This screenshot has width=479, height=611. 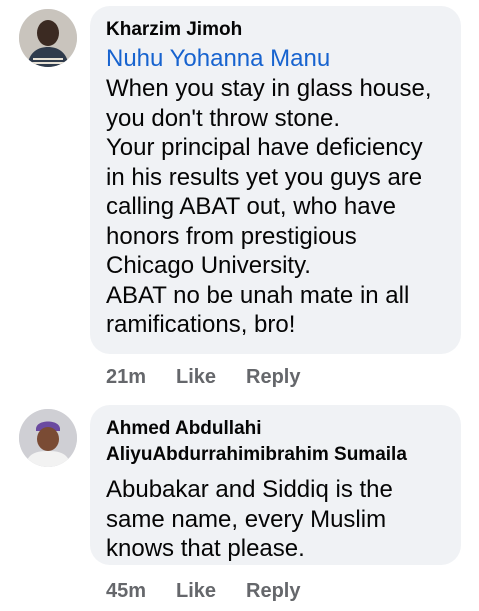 I want to click on comment-author: Kharzim Jimoh, so click(x=275, y=30).